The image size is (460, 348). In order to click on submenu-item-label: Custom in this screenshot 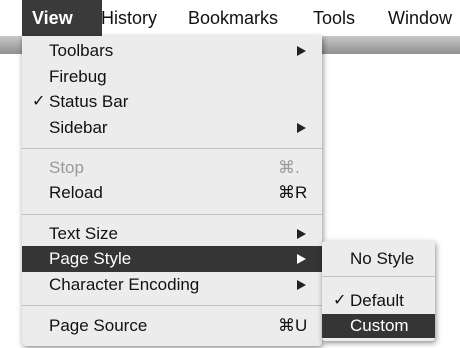, I will do `click(379, 325)`.